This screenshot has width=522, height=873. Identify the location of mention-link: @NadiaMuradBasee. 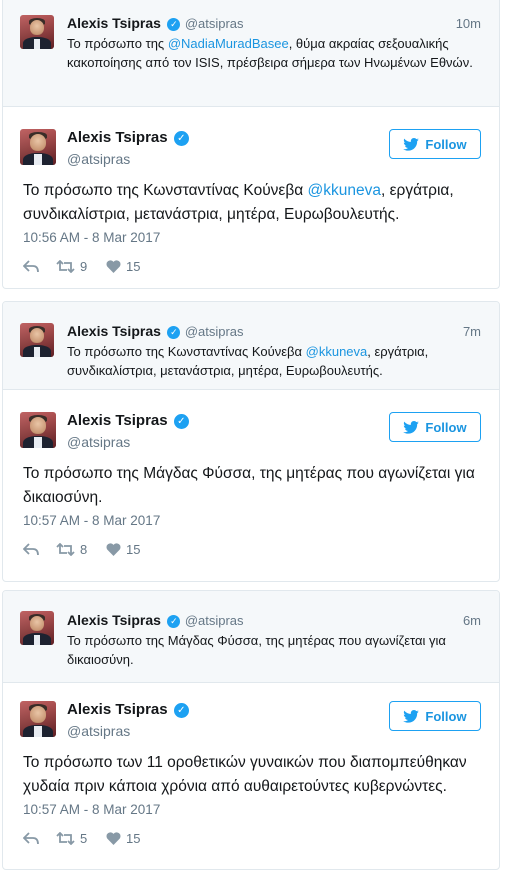
(228, 43).